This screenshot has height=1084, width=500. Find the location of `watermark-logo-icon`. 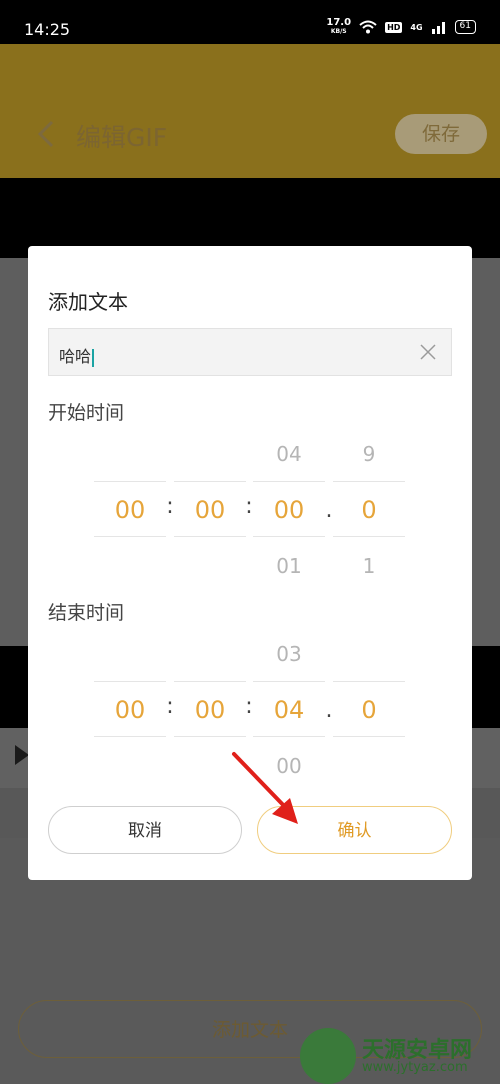

watermark-logo-icon is located at coordinates (328, 1056).